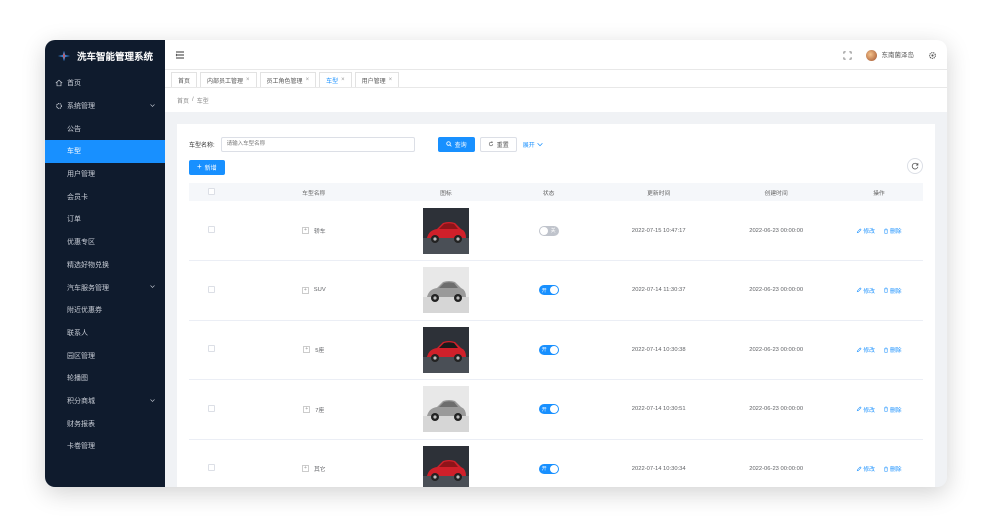  Describe the element at coordinates (180, 55) in the screenshot. I see `menu-fold-icon` at that location.